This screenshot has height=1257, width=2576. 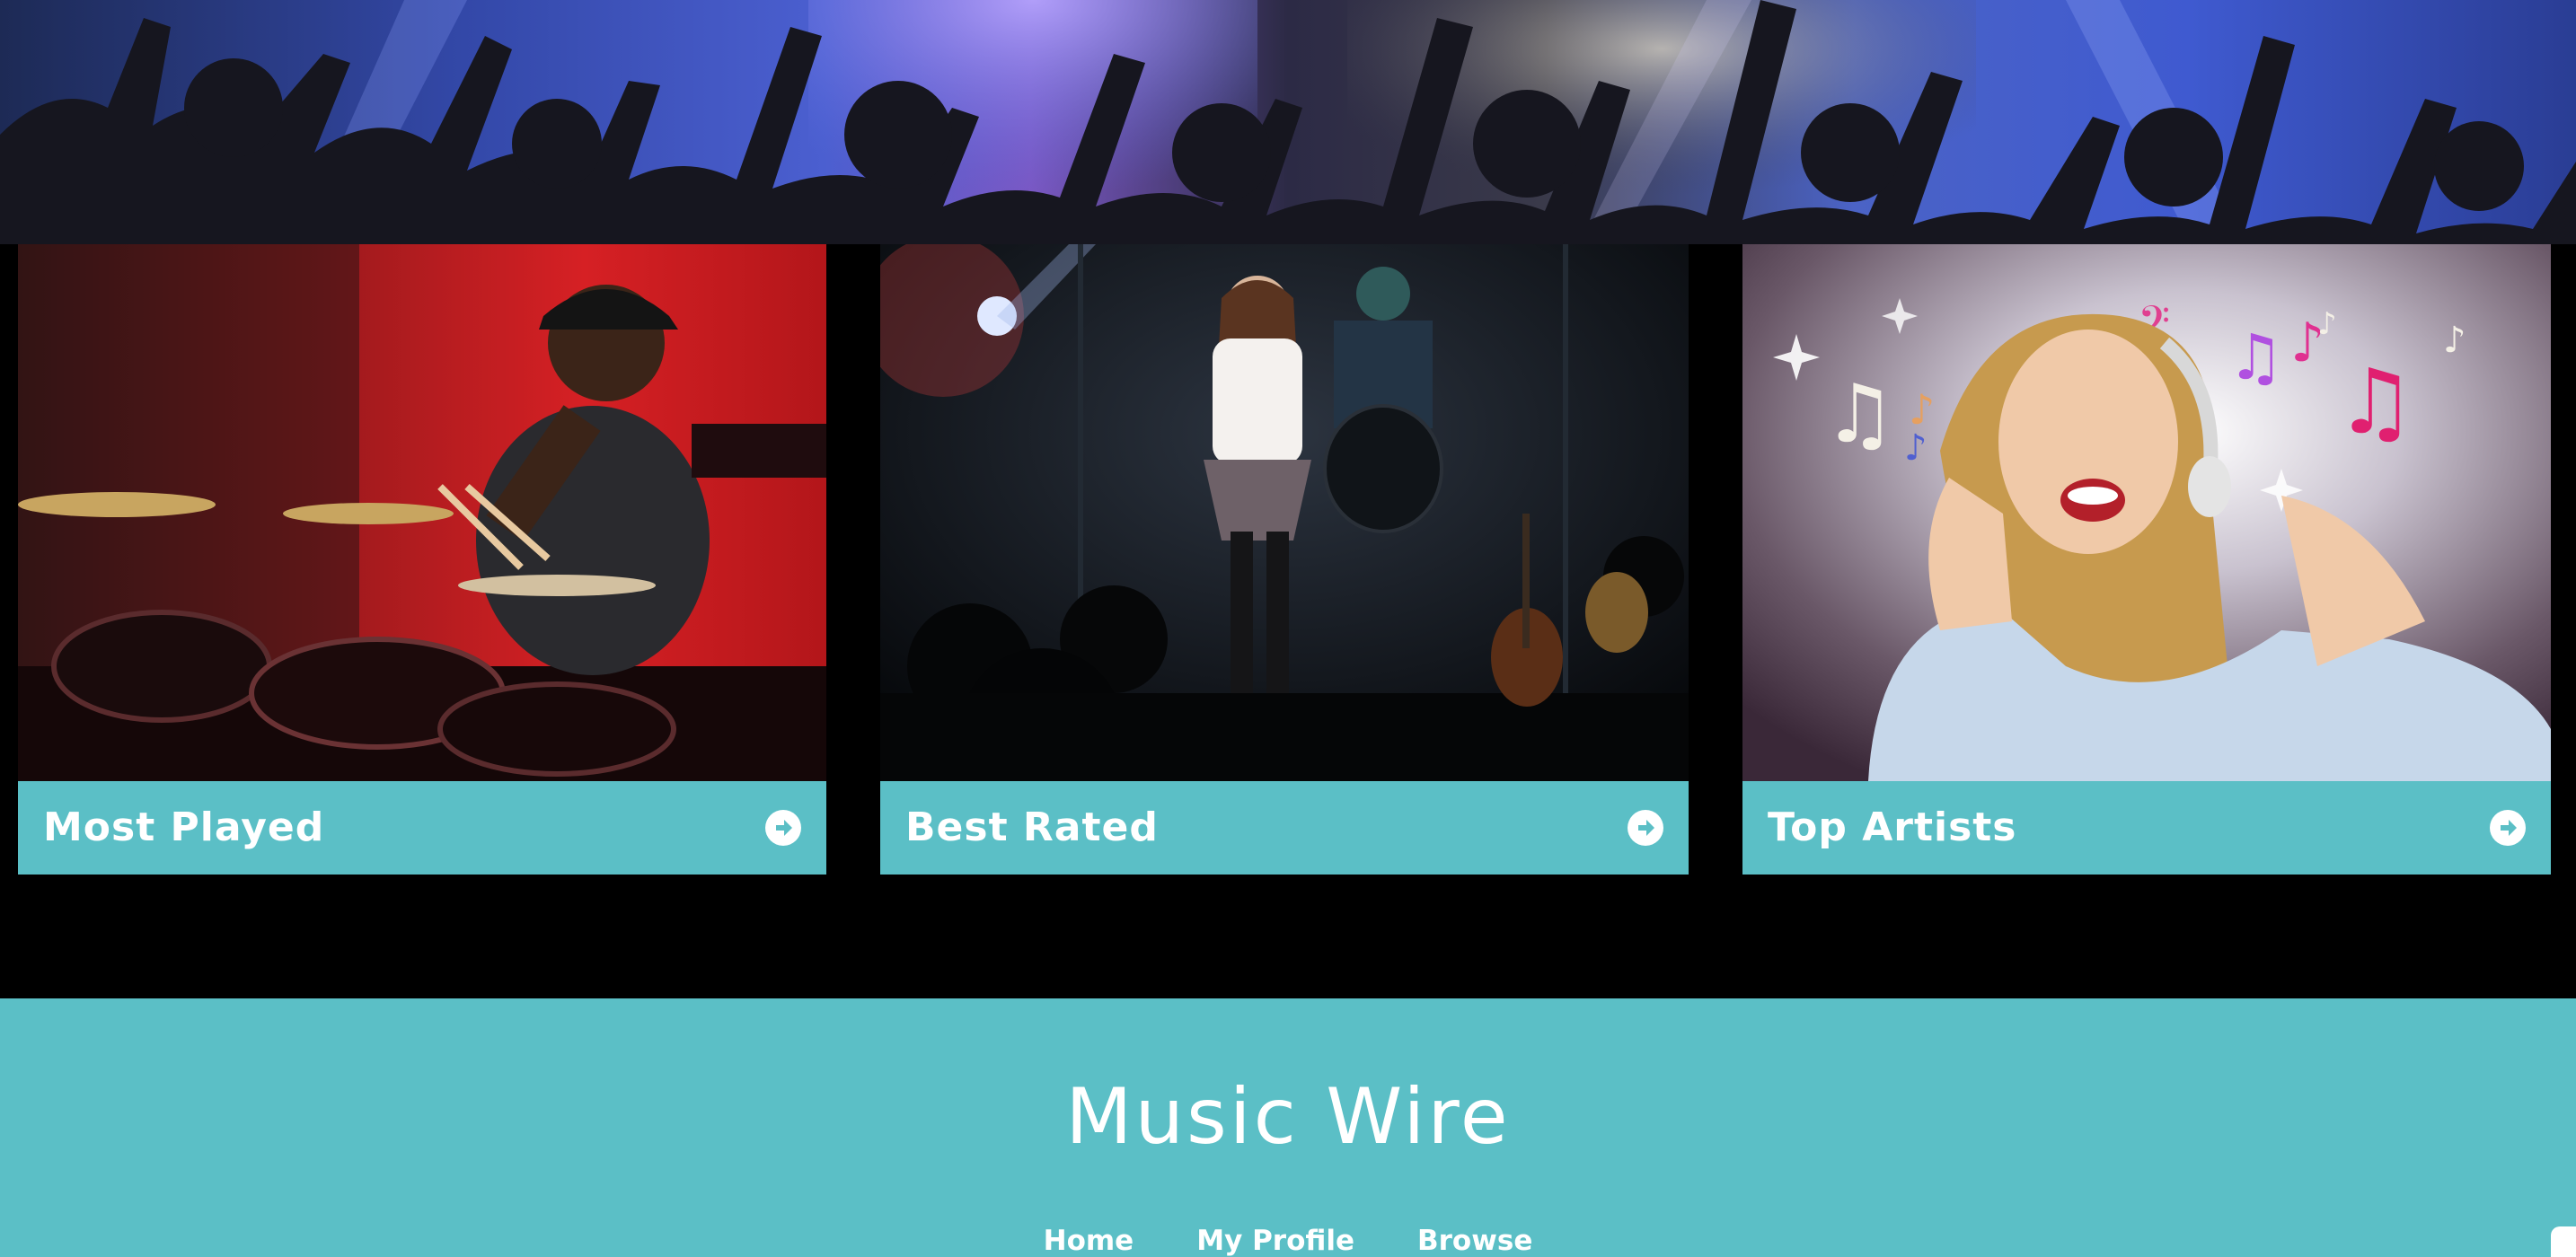 What do you see at coordinates (1284, 828) in the screenshot?
I see `card-bar-best-rated: Best Rated` at bounding box center [1284, 828].